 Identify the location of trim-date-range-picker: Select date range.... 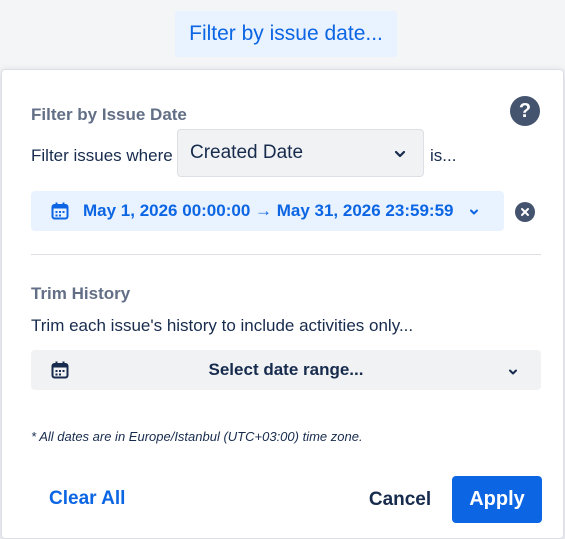
(286, 370).